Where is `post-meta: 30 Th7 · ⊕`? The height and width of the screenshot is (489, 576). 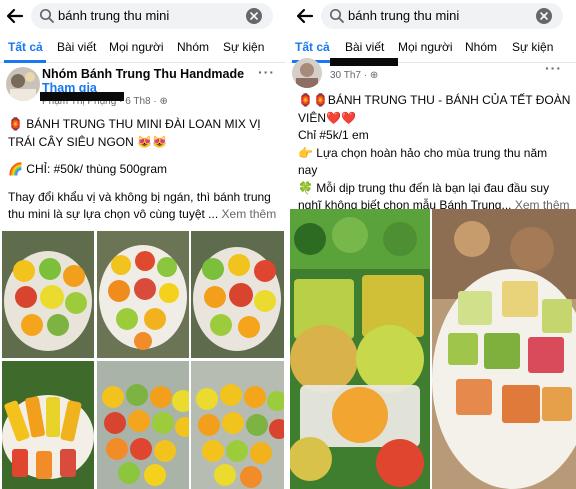
post-meta: 30 Th7 · ⊕ is located at coordinates (354, 75).